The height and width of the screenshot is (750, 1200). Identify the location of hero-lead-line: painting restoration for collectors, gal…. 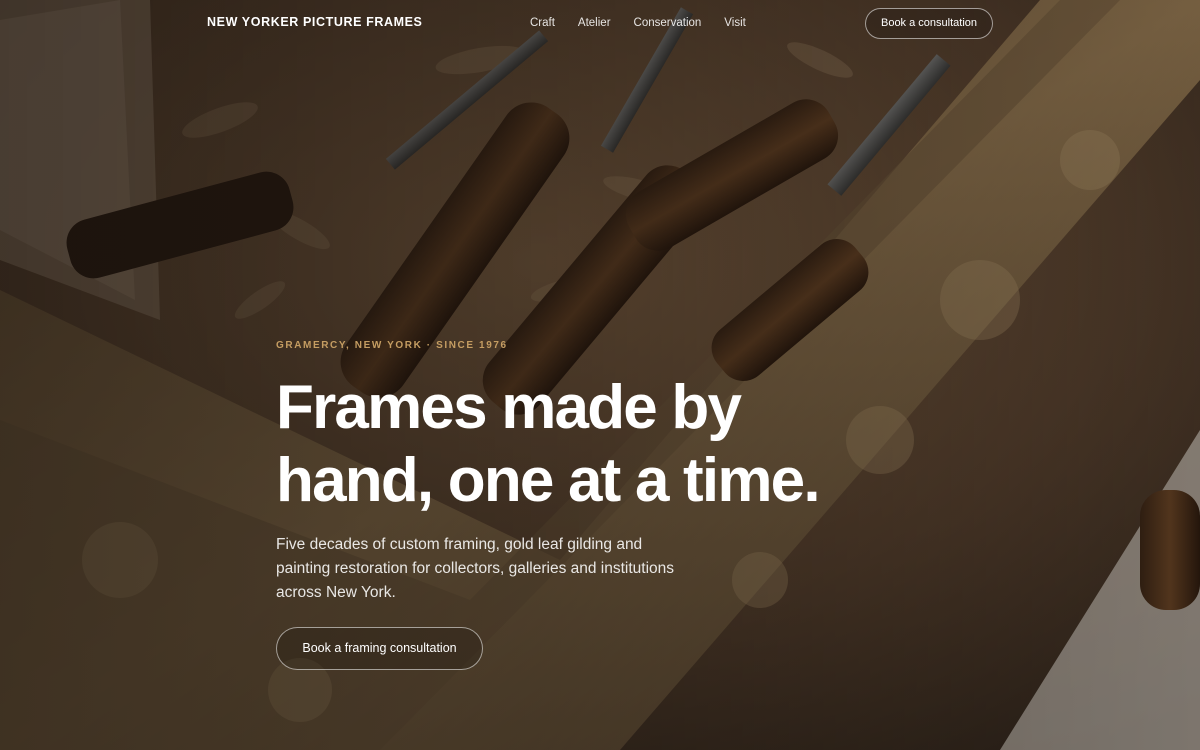
(475, 568).